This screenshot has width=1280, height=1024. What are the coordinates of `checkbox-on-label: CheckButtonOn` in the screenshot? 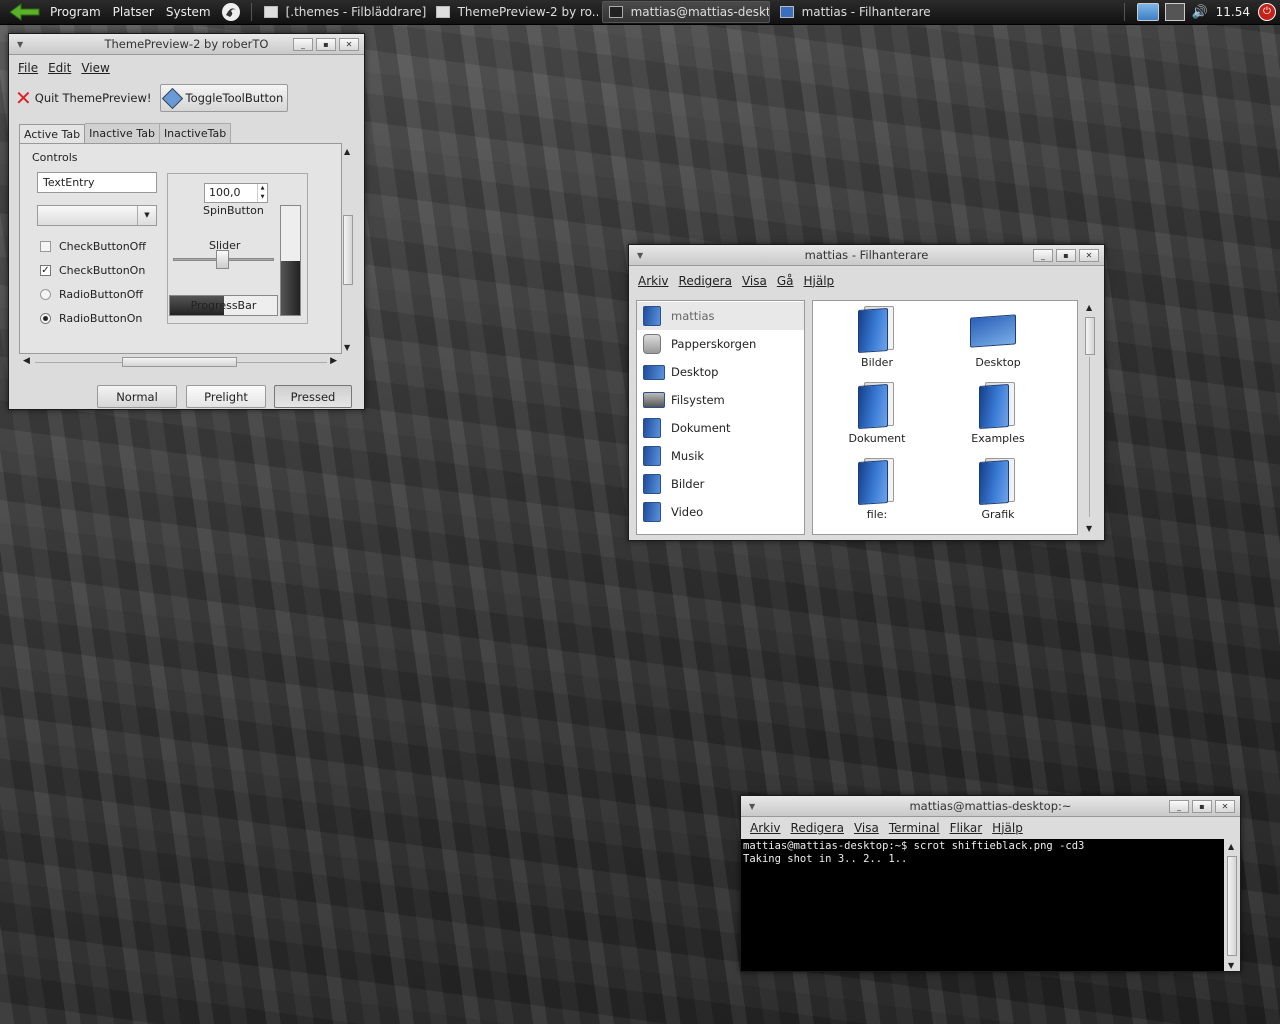 It's located at (102, 270).